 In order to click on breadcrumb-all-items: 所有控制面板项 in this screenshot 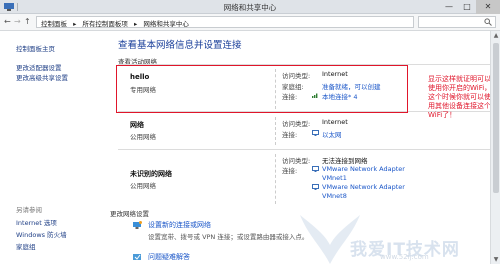, I will do `click(105, 24)`.